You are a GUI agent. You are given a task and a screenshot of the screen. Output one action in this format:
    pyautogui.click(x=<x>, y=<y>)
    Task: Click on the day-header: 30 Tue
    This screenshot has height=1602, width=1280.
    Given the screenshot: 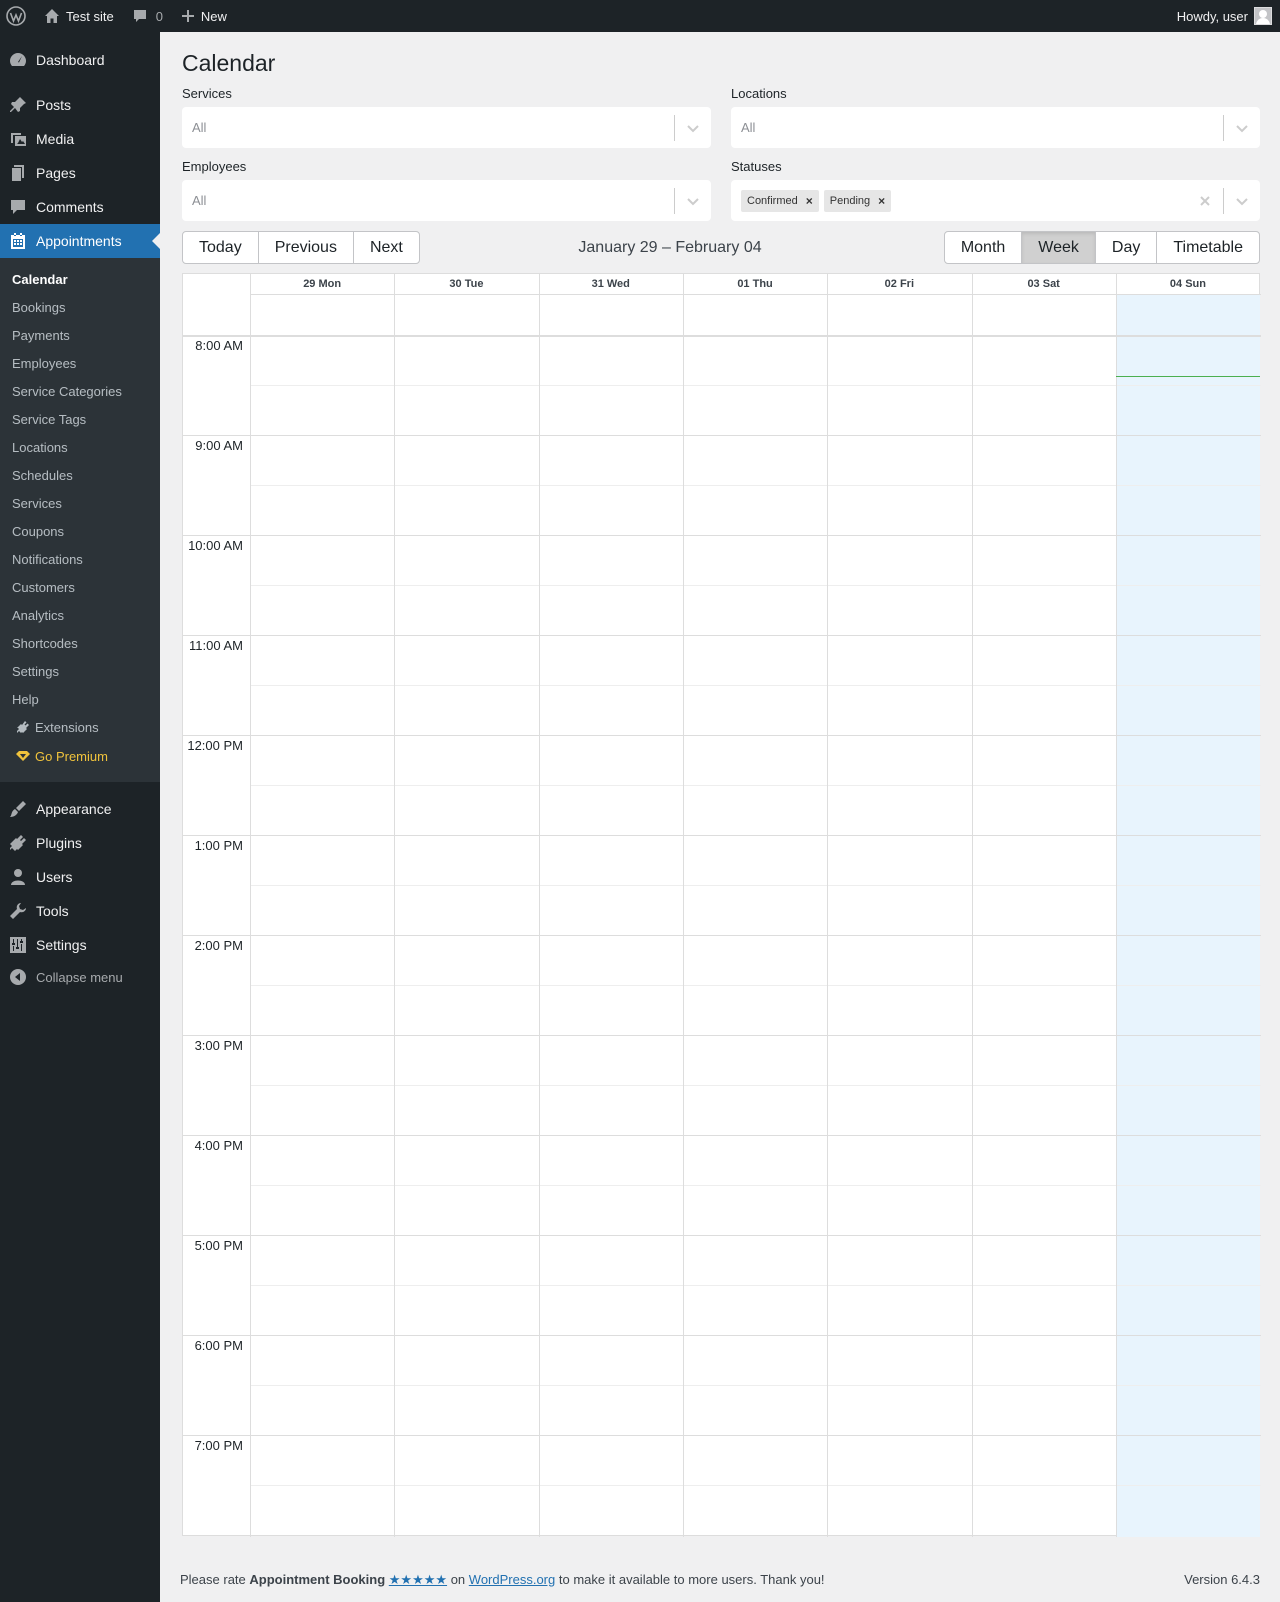 What is the action you would take?
    pyautogui.click(x=466, y=284)
    